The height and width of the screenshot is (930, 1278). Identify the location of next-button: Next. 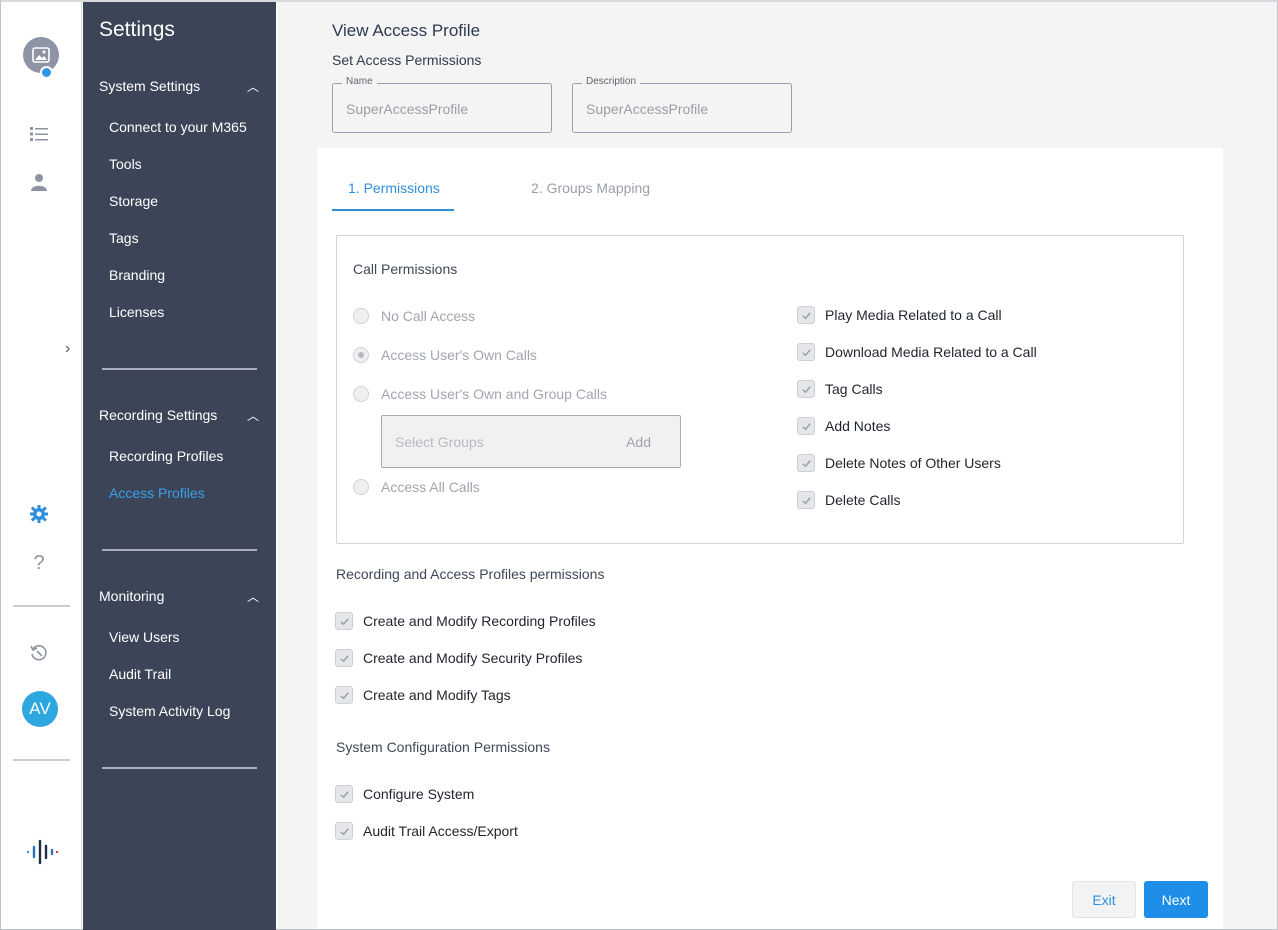
(1176, 899).